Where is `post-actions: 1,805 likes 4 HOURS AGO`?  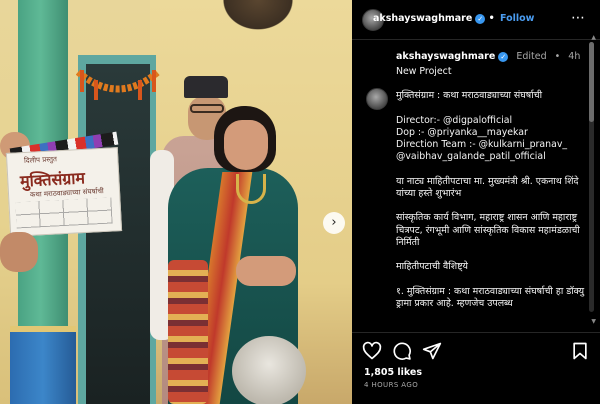
post-actions: 1,805 likes 4 HOURS AGO is located at coordinates (476, 368).